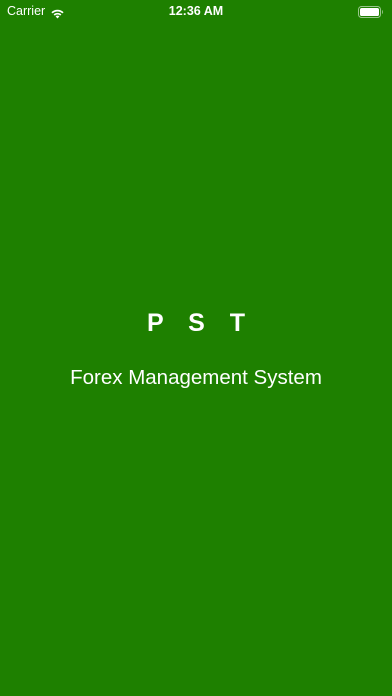 The image size is (392, 696). I want to click on battery-icon, so click(371, 11).